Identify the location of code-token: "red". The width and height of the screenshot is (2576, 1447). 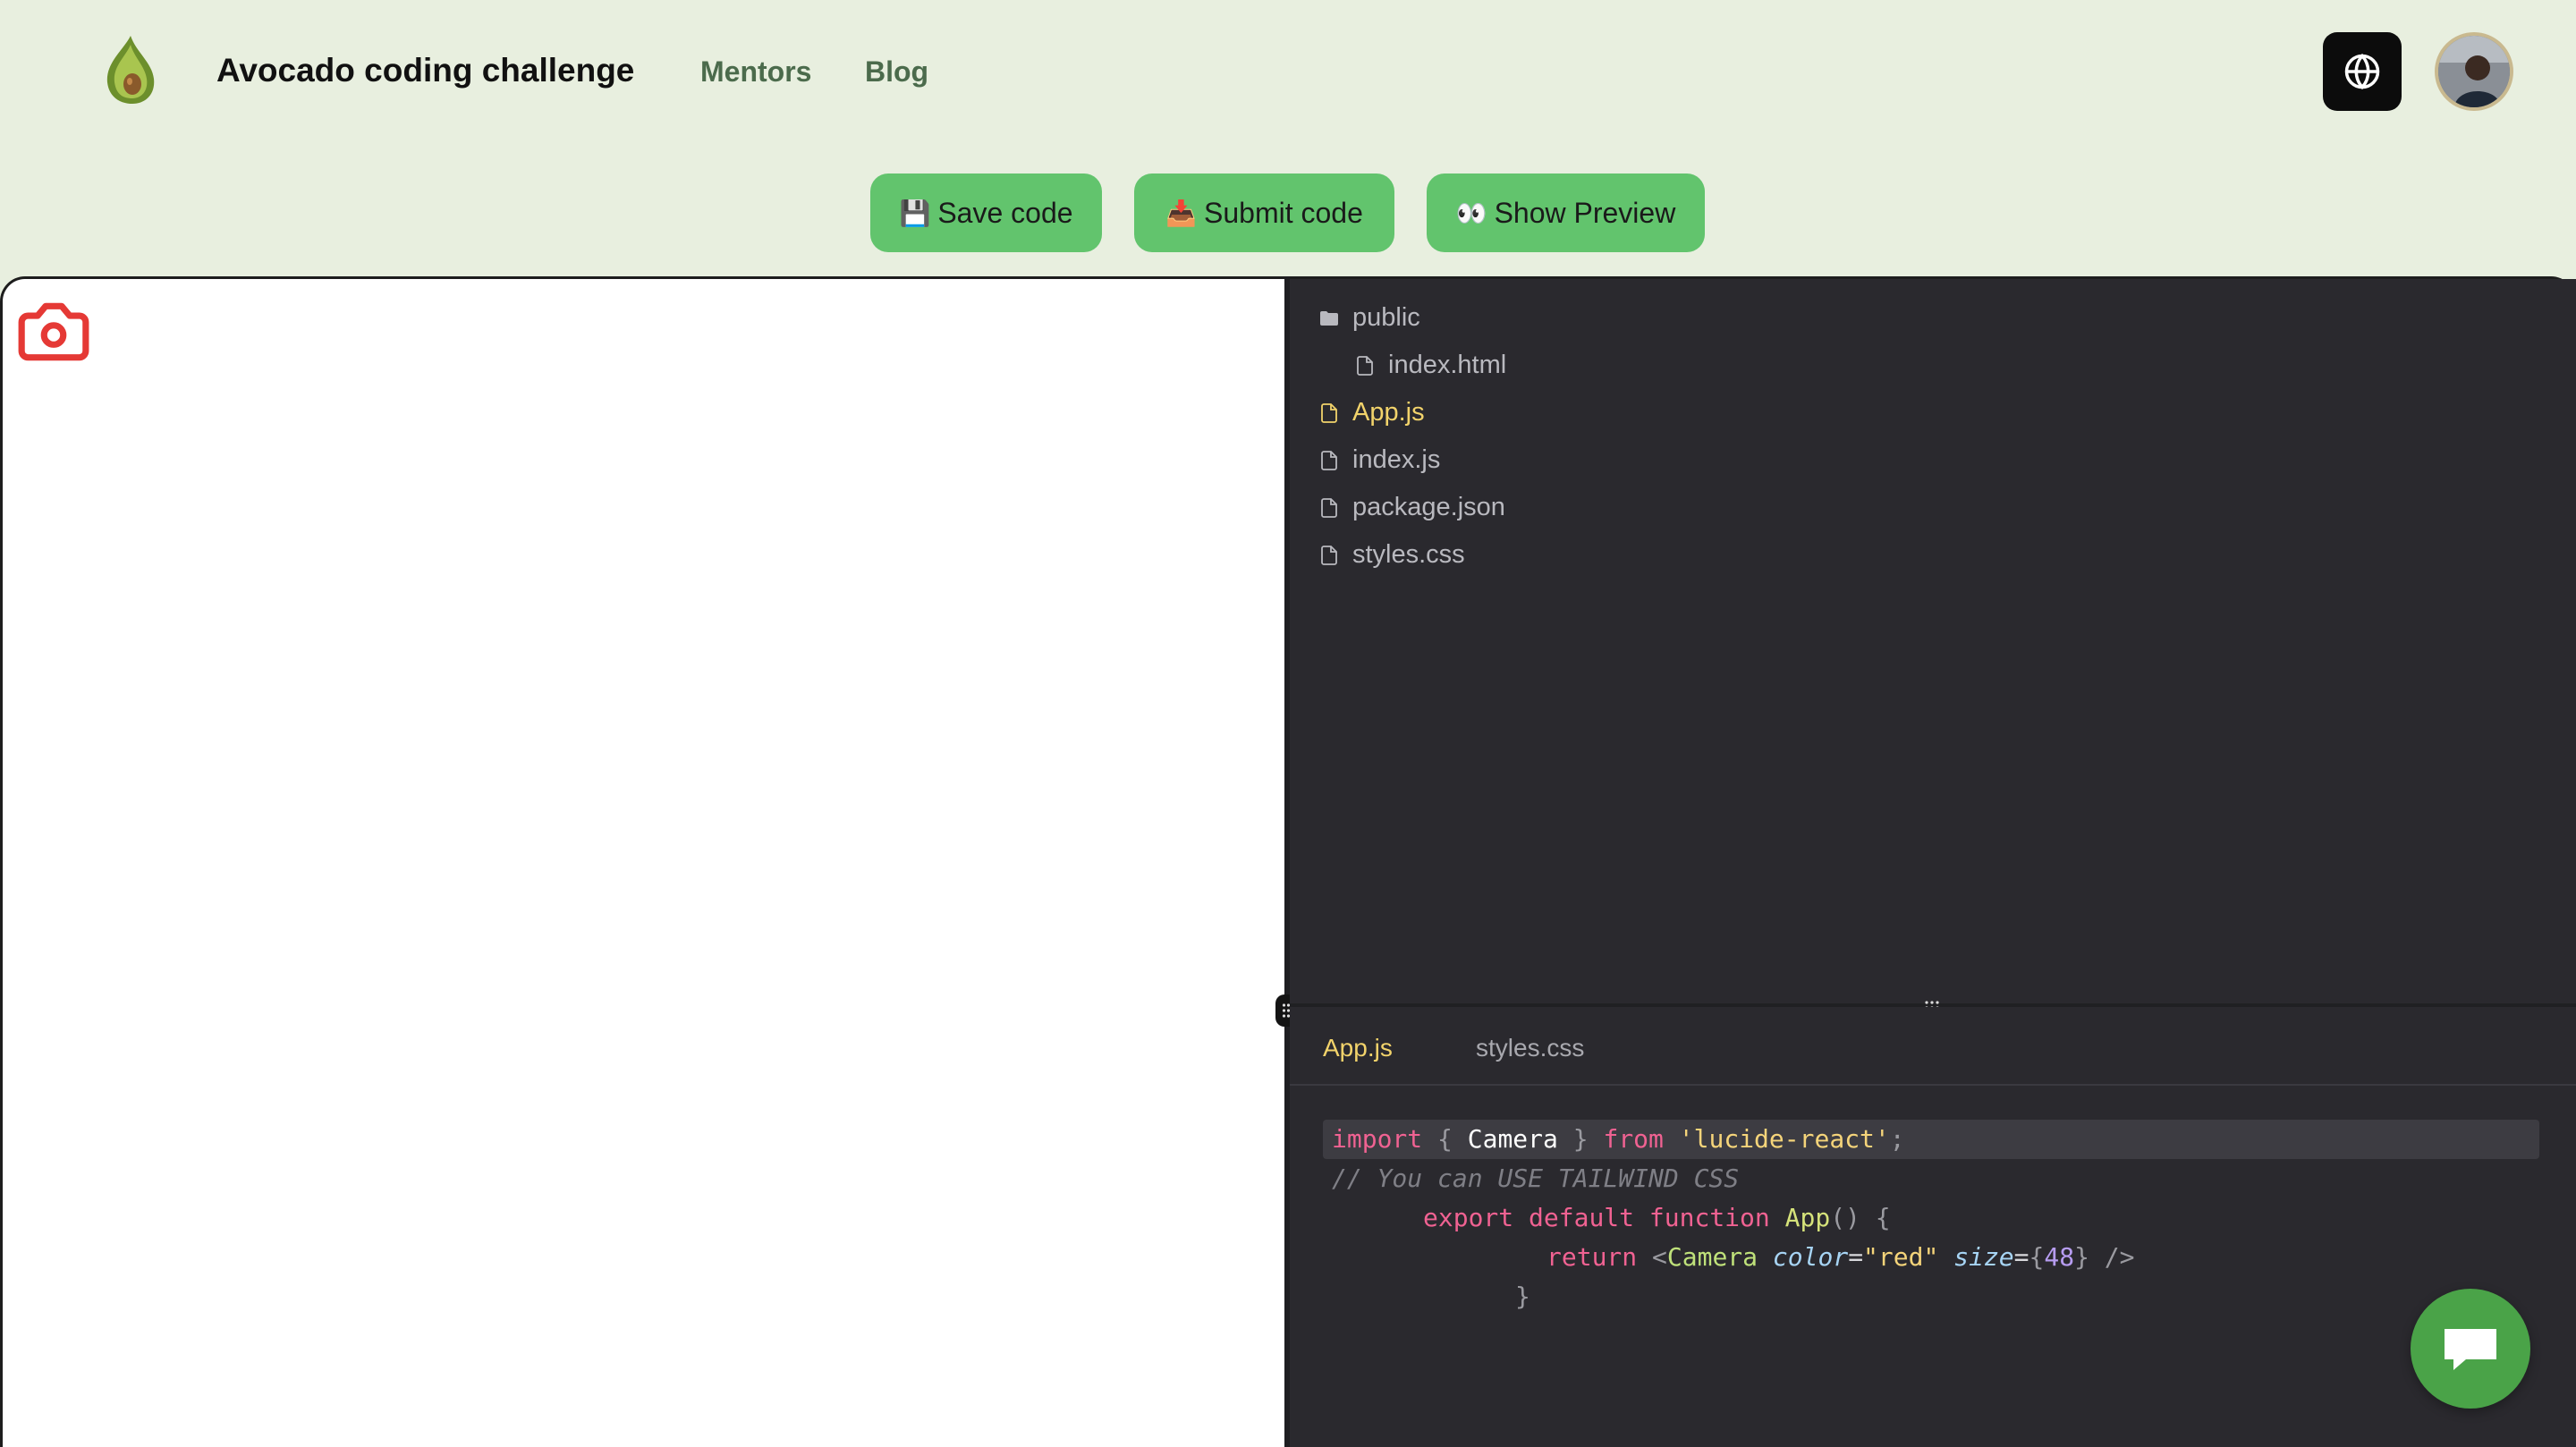
(1901, 1257).